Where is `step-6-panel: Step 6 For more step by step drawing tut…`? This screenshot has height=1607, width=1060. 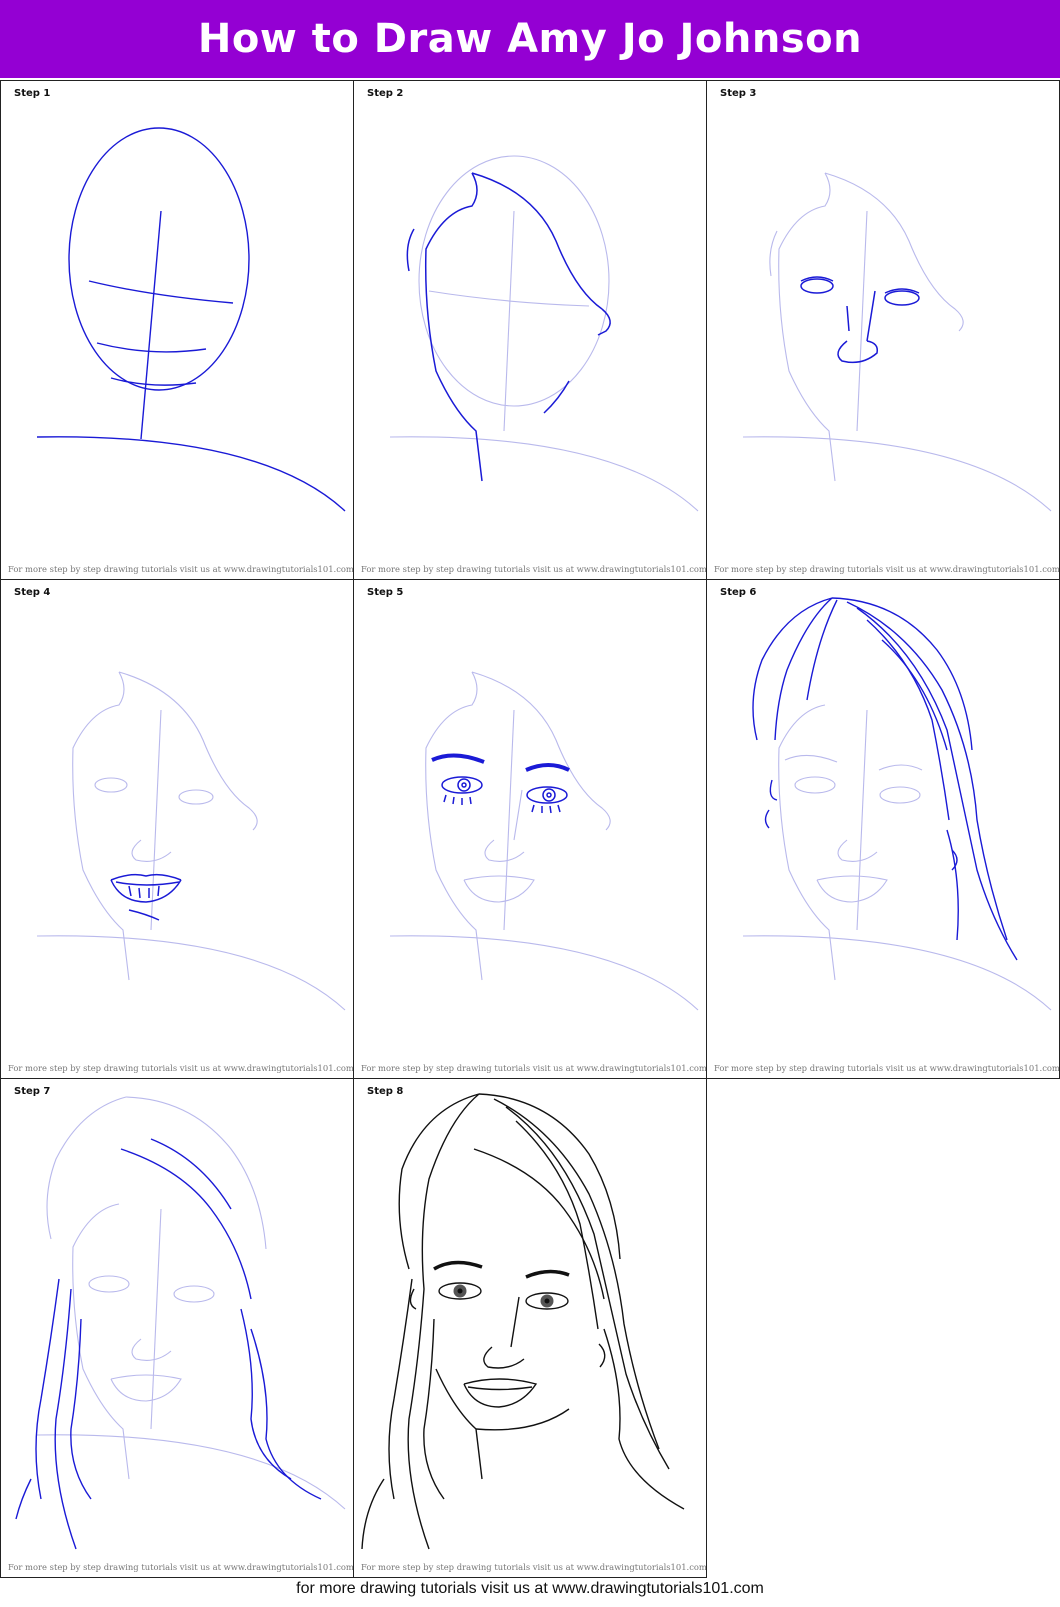
step-6-panel: Step 6 For more step by step drawing tut… is located at coordinates (883, 829).